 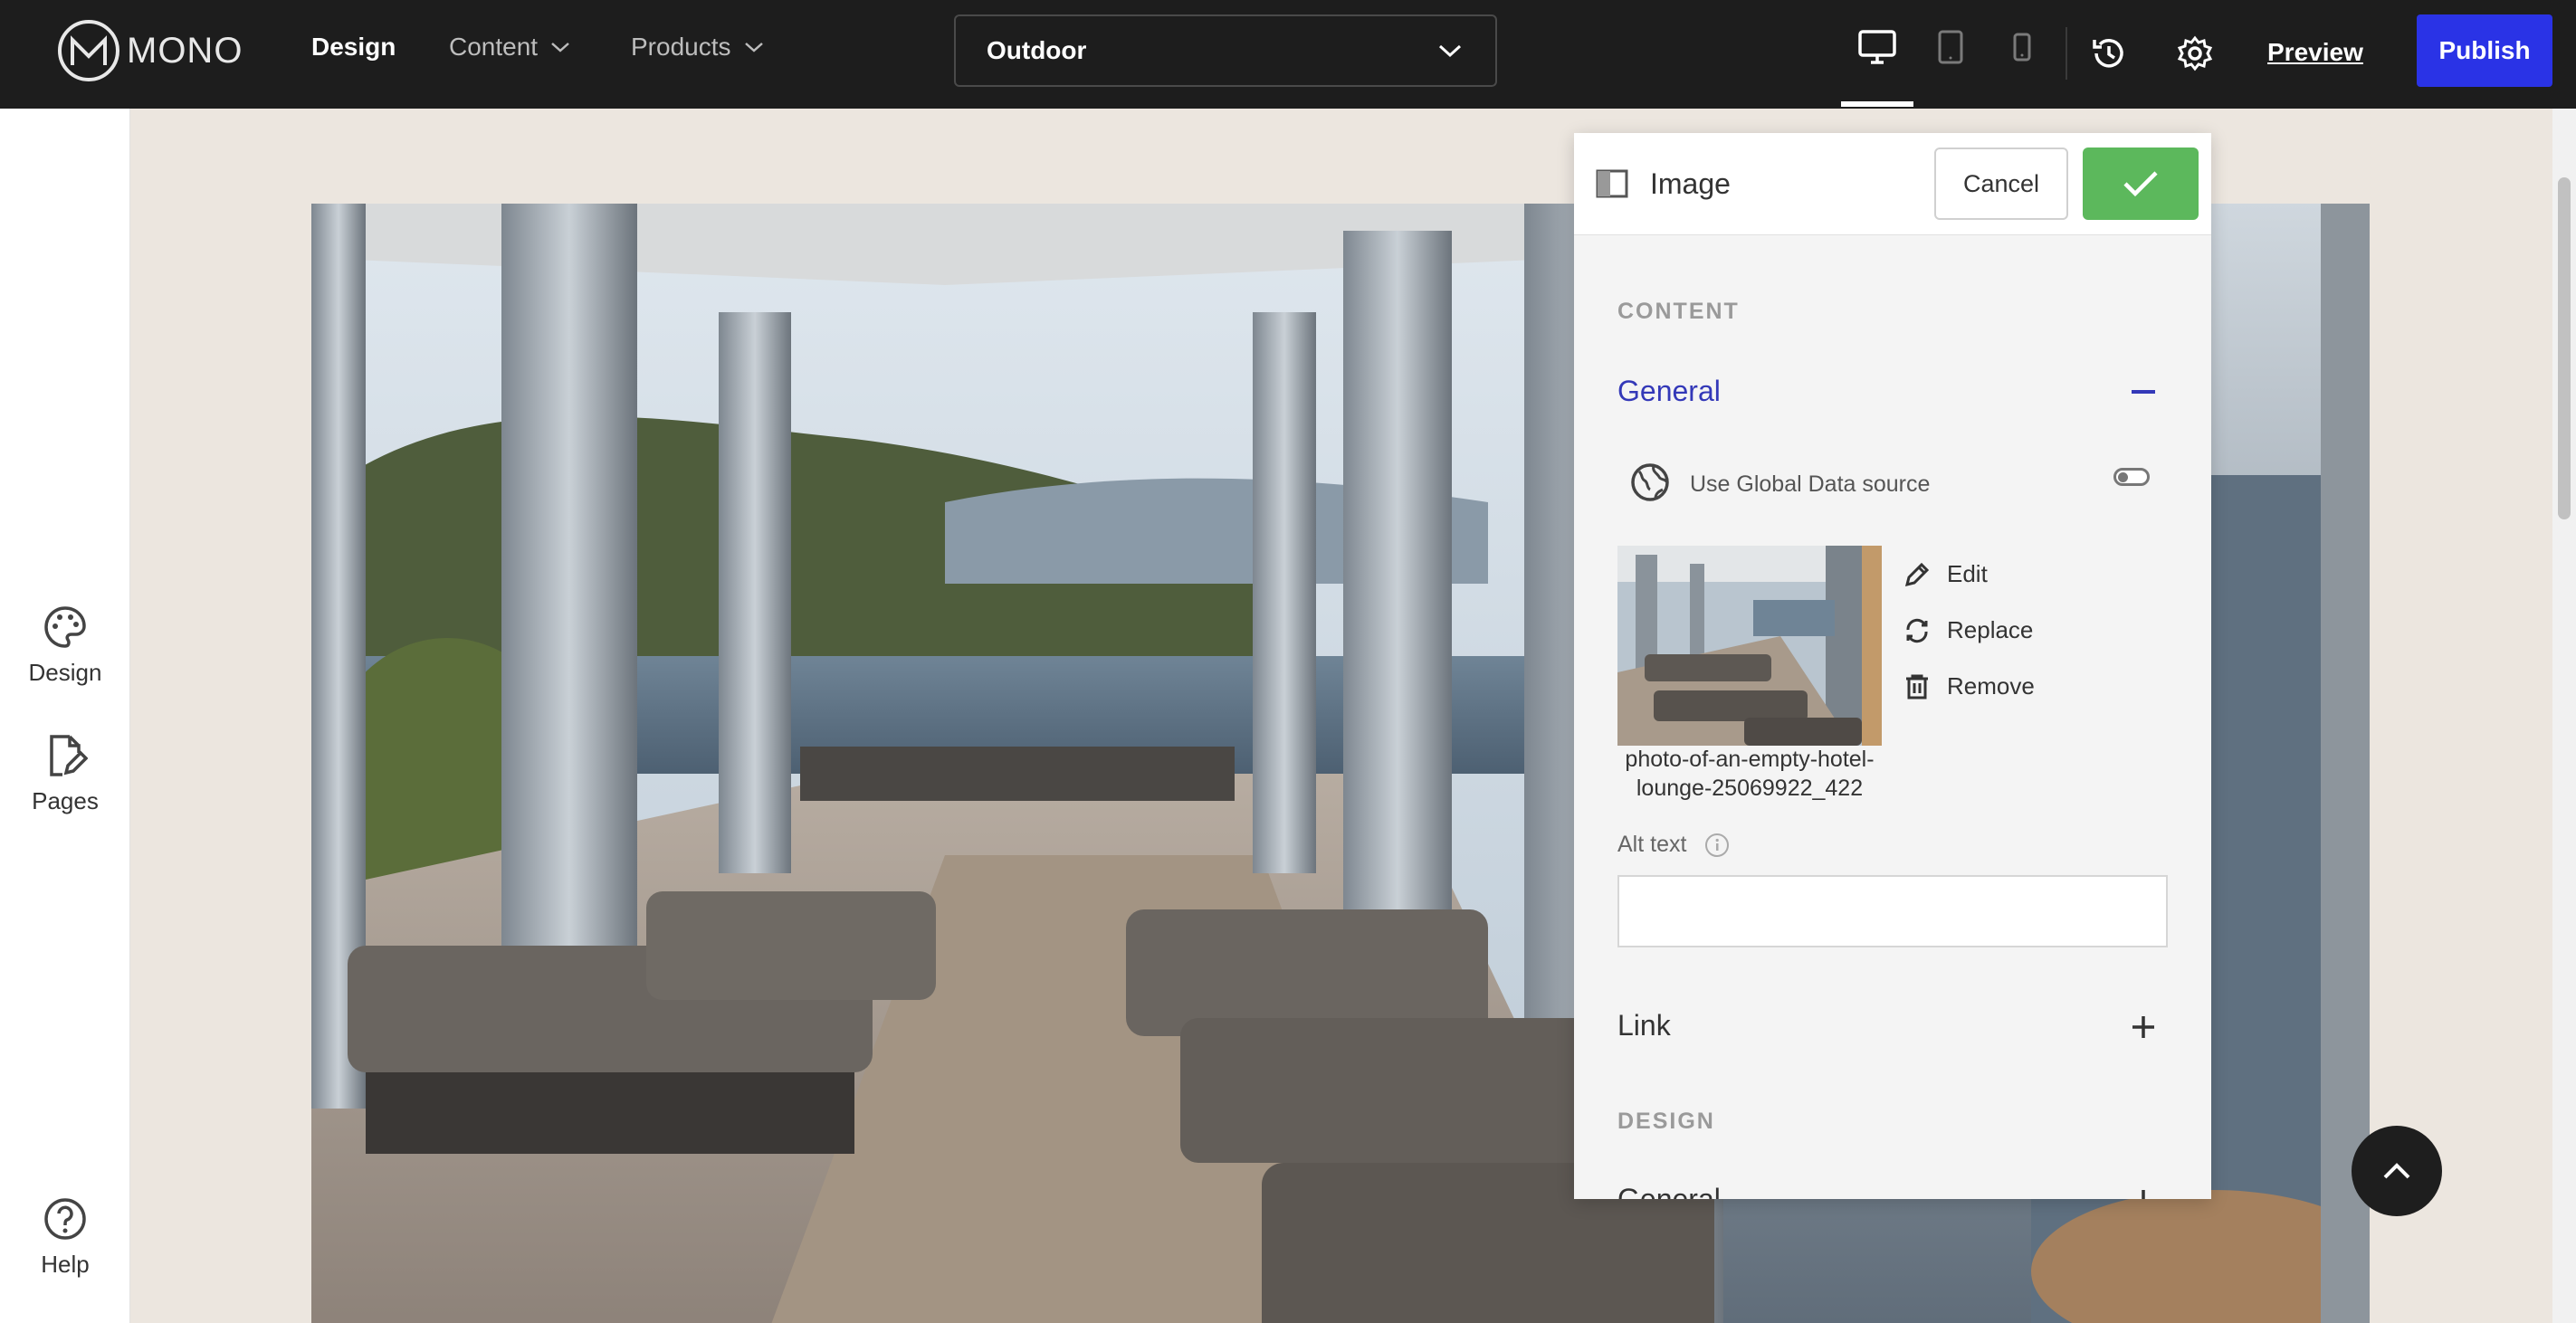 What do you see at coordinates (65, 800) in the screenshot?
I see `sidebar-item-pages-label: Pages` at bounding box center [65, 800].